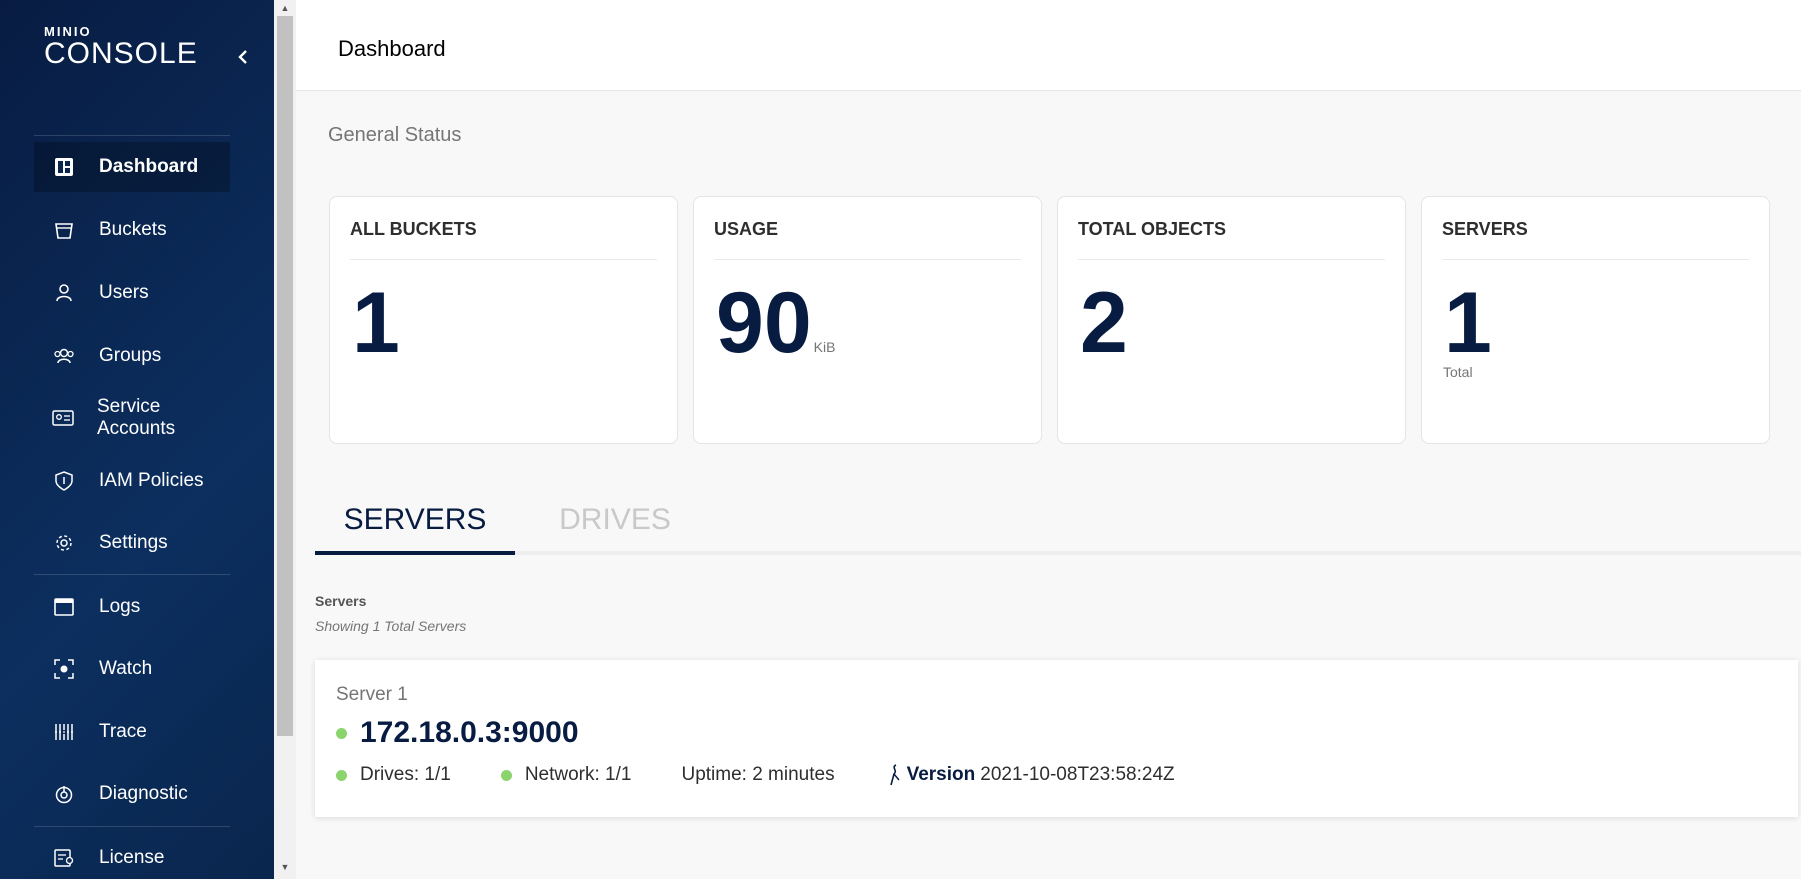  What do you see at coordinates (867, 320) in the screenshot?
I see `usage-card: USAGE 90 KiB` at bounding box center [867, 320].